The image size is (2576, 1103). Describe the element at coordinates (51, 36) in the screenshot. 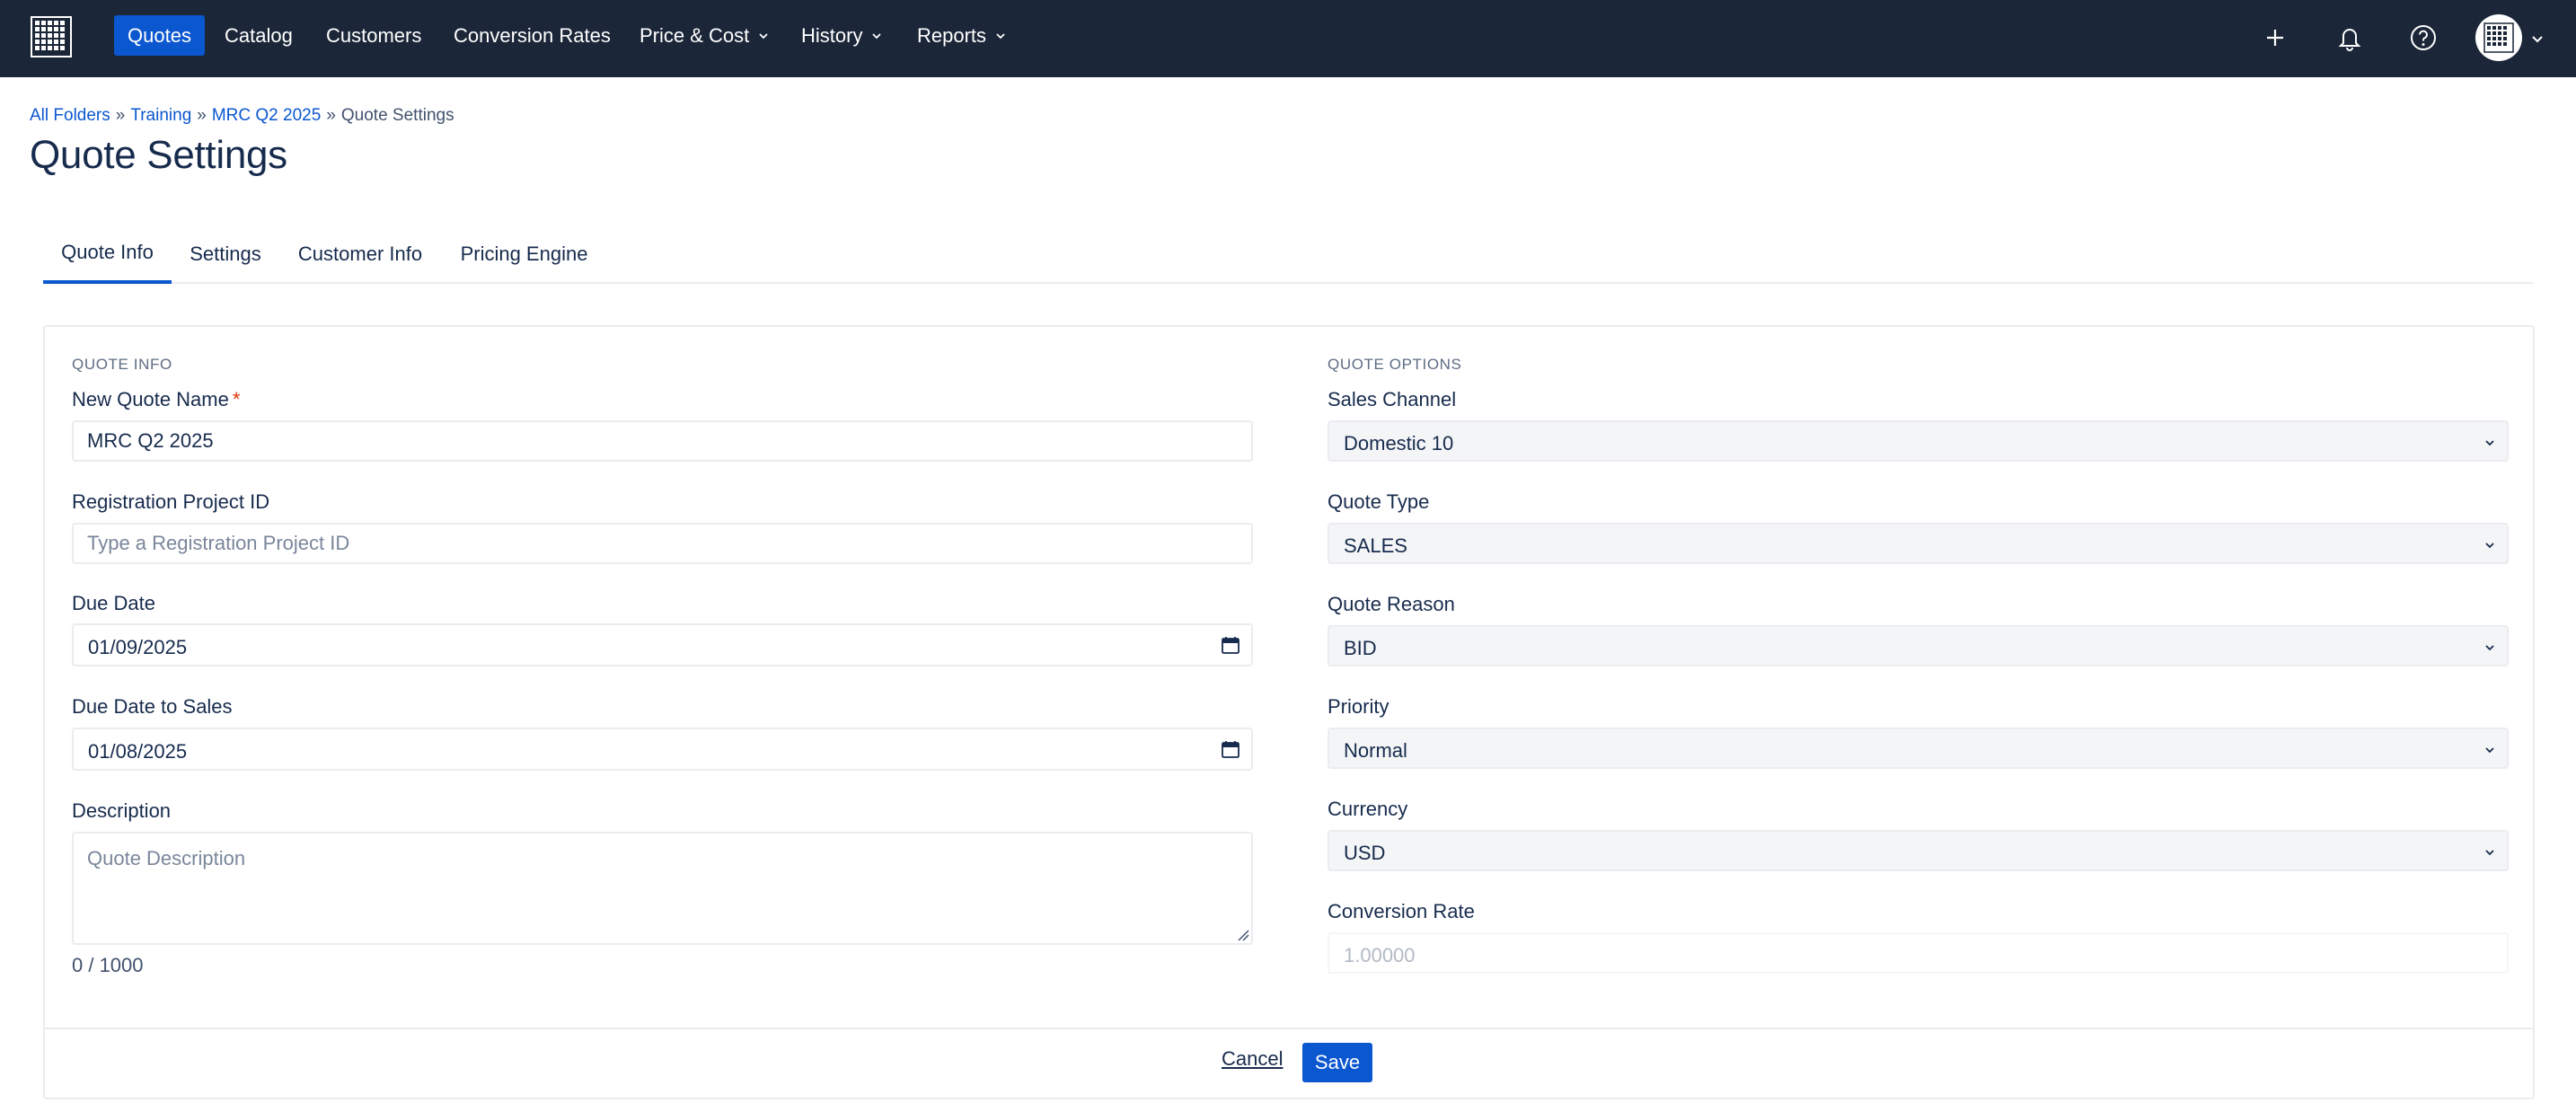

I see `app-logo-grid-icon` at that location.